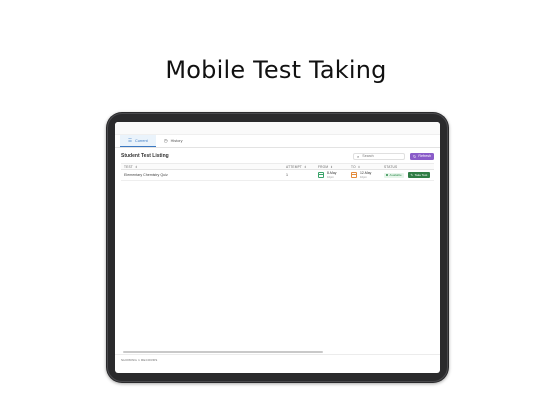  I want to click on table-header: TEST ⇕ ATTEMPT ⇕ FROM ⇕ TO ⇕ STATUS, so click(277, 166).